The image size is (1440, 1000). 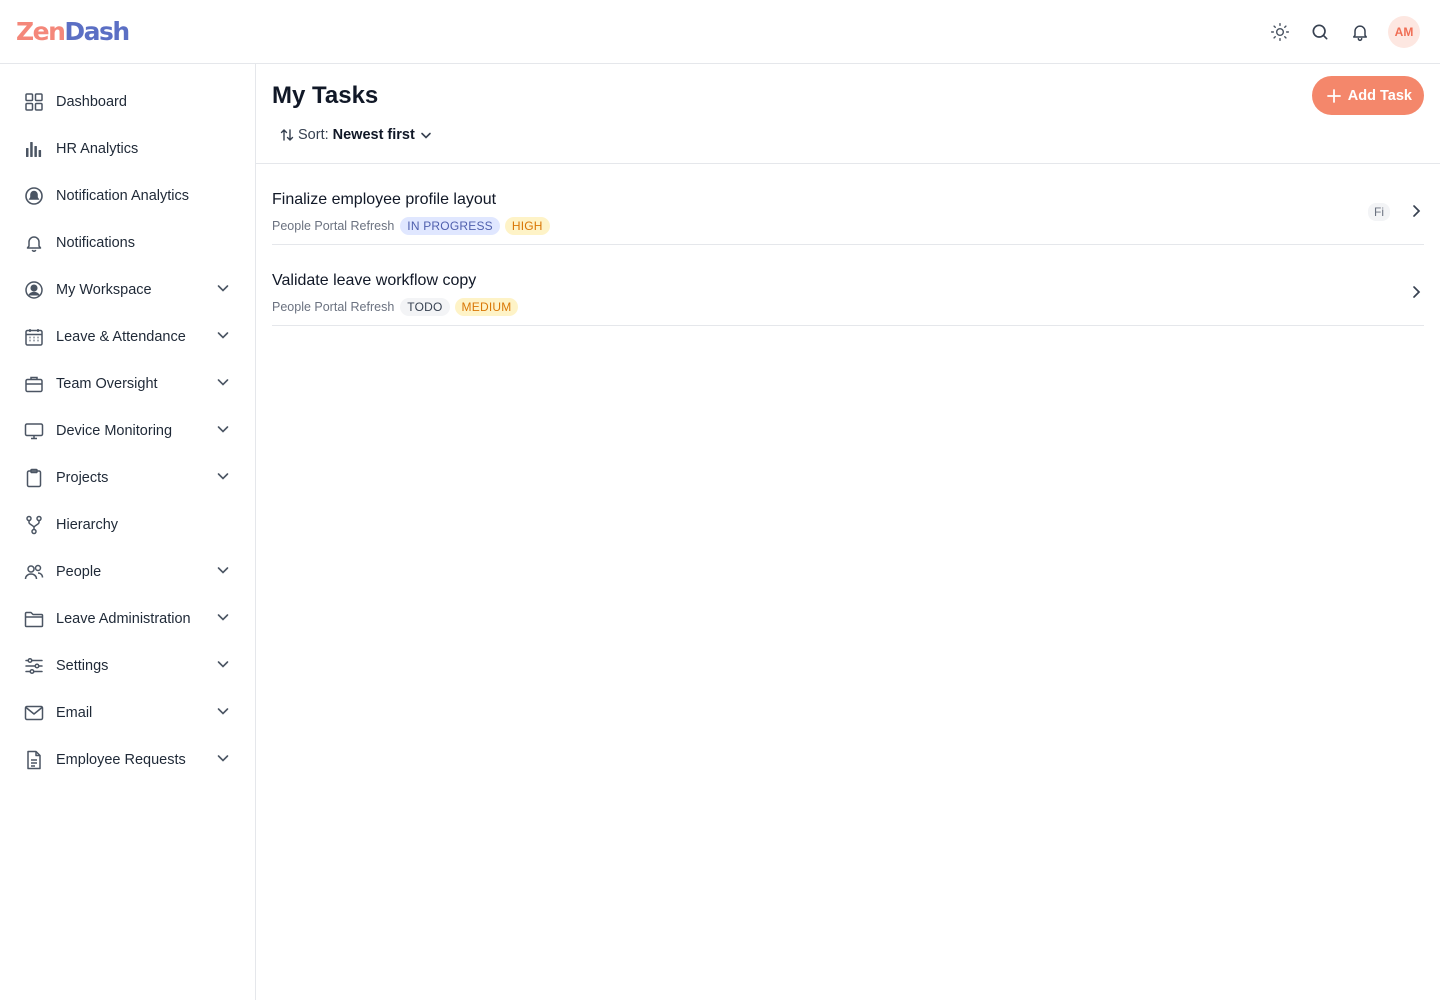 What do you see at coordinates (313, 135) in the screenshot?
I see `sort-label: Sort:` at bounding box center [313, 135].